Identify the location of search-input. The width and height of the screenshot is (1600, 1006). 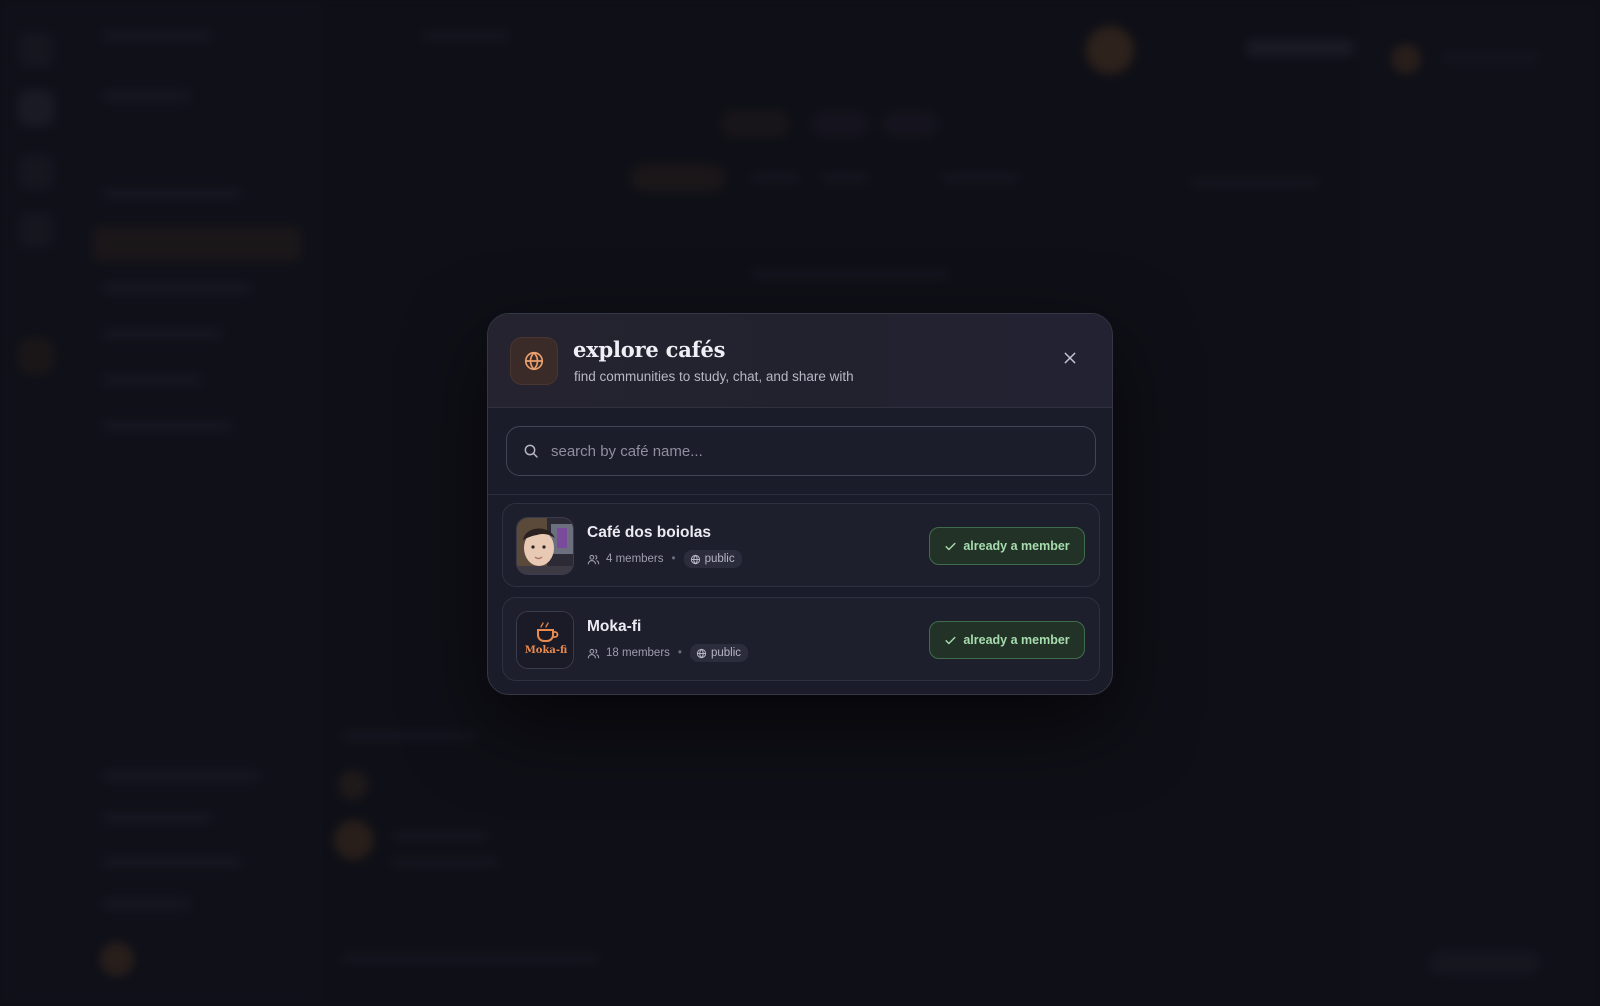
(815, 451).